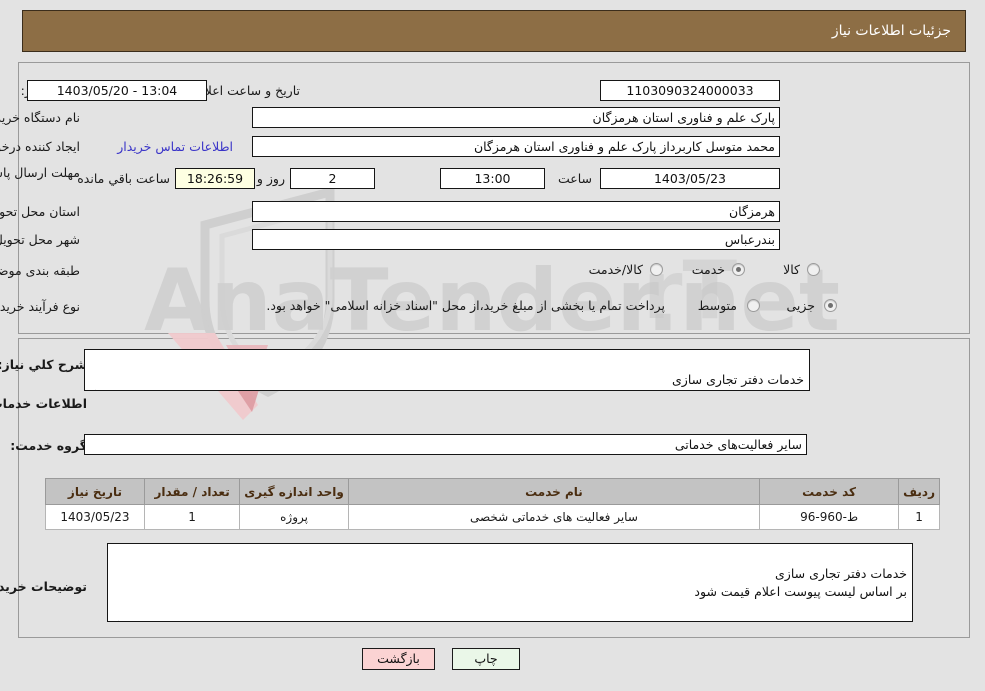 This screenshot has width=985, height=691. Describe the element at coordinates (294, 517) in the screenshot. I see `cell-unit: پروژه` at that location.